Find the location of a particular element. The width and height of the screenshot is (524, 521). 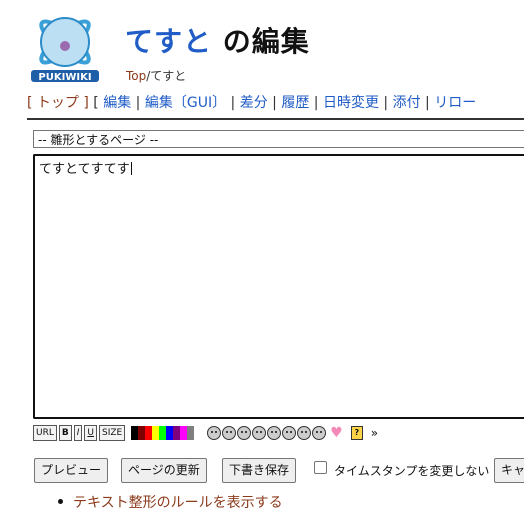

menu-timestamp-link: 日時変更 is located at coordinates (351, 103).